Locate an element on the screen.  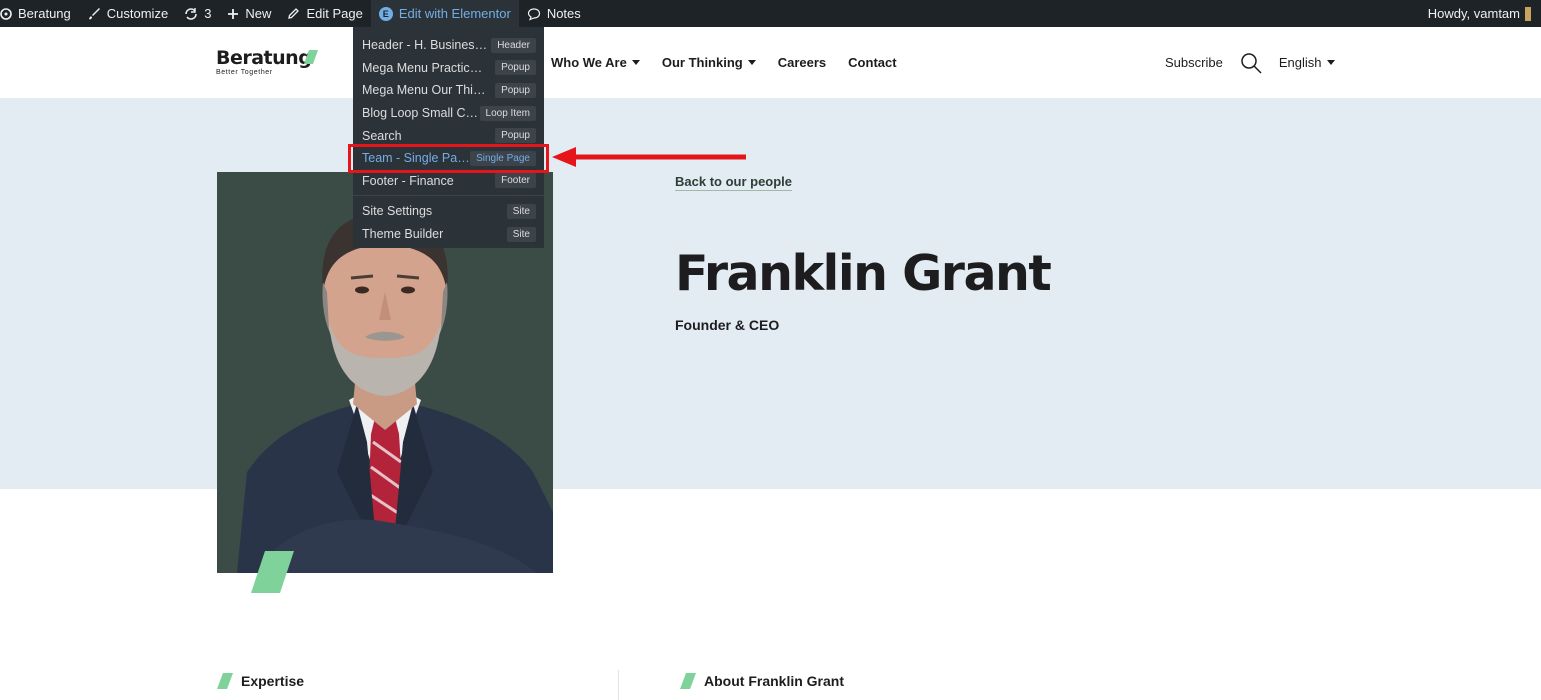
dashboard-icon is located at coordinates (6, 13).